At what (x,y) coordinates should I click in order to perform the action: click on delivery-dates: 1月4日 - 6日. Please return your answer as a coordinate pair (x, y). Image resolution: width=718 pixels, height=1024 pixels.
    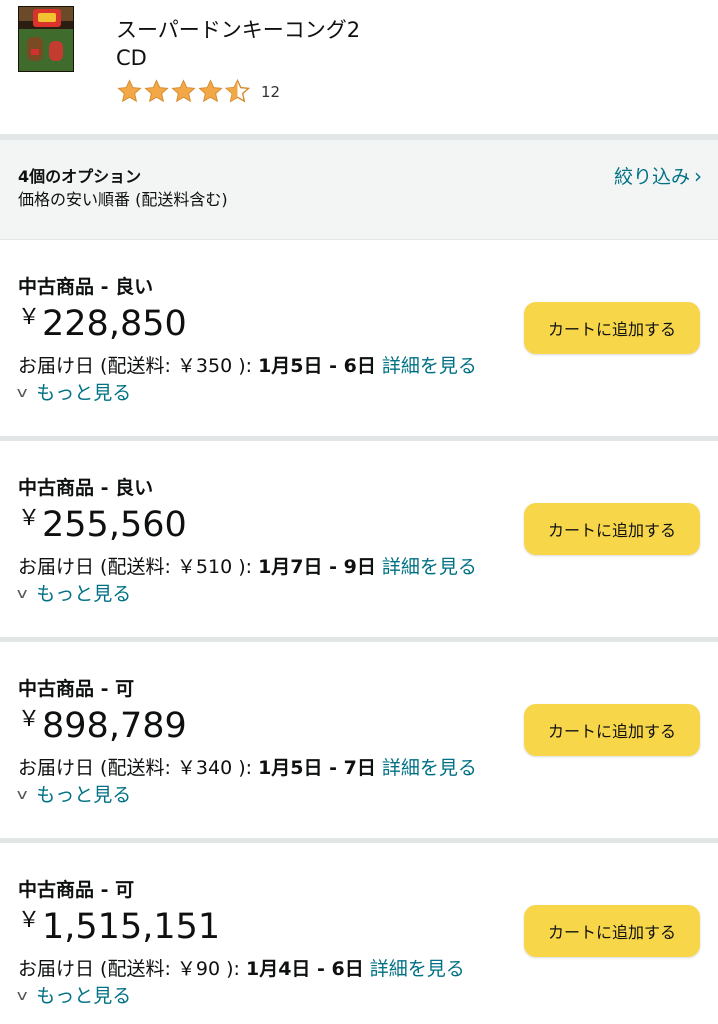
    Looking at the image, I should click on (304, 969).